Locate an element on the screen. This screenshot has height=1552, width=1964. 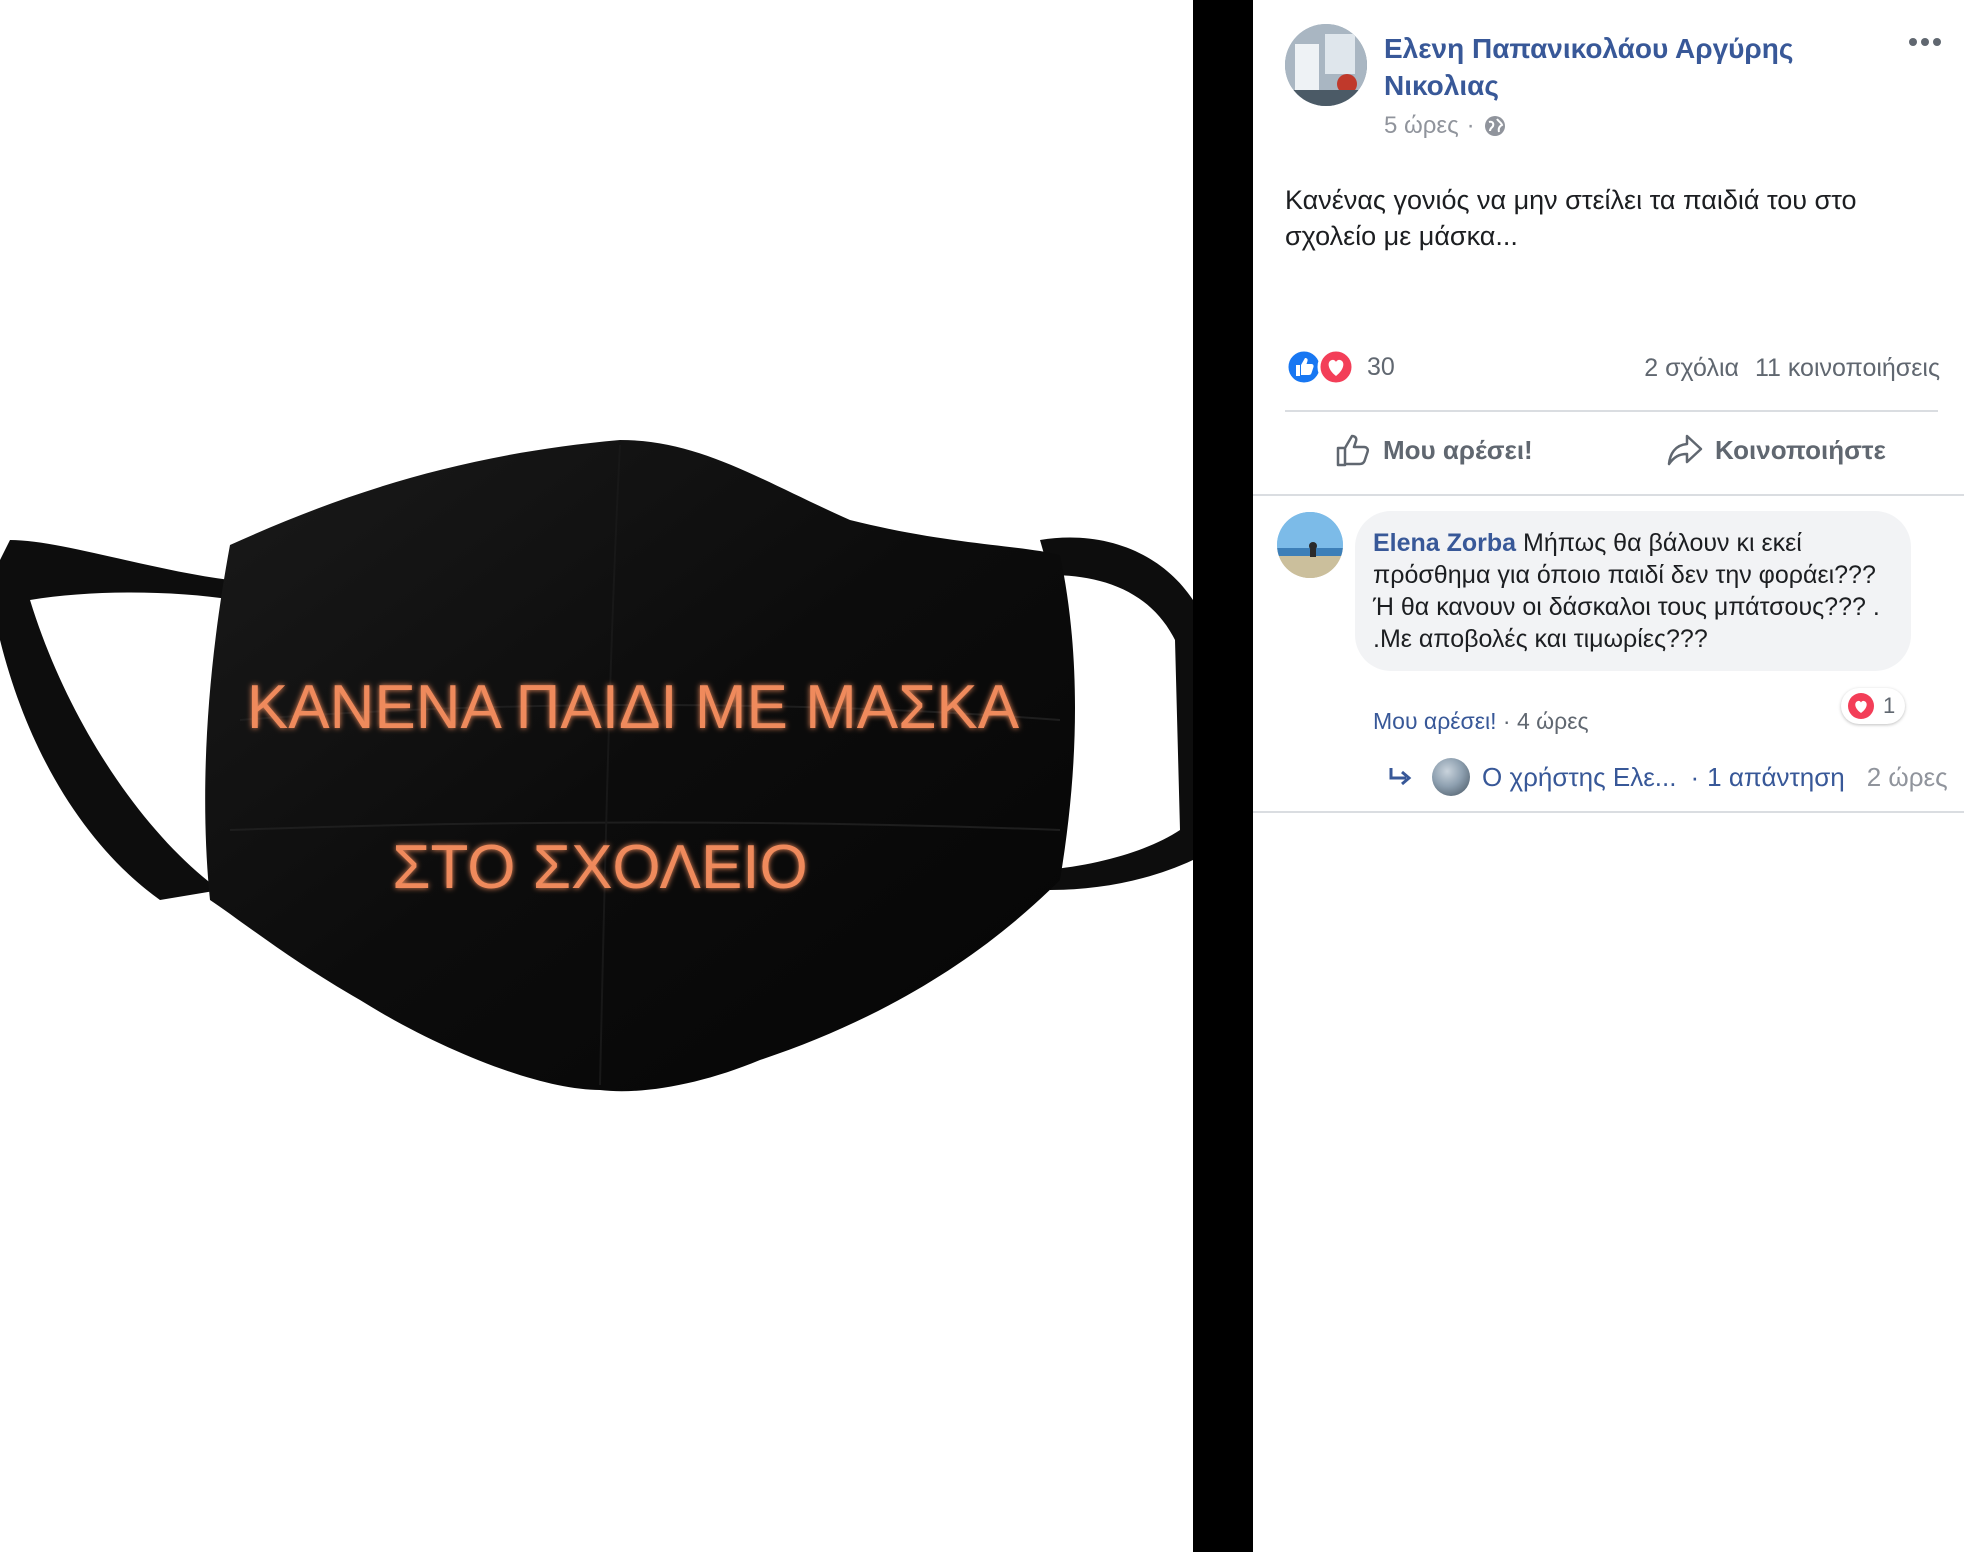
commenter-avatar-image is located at coordinates (1310, 545).